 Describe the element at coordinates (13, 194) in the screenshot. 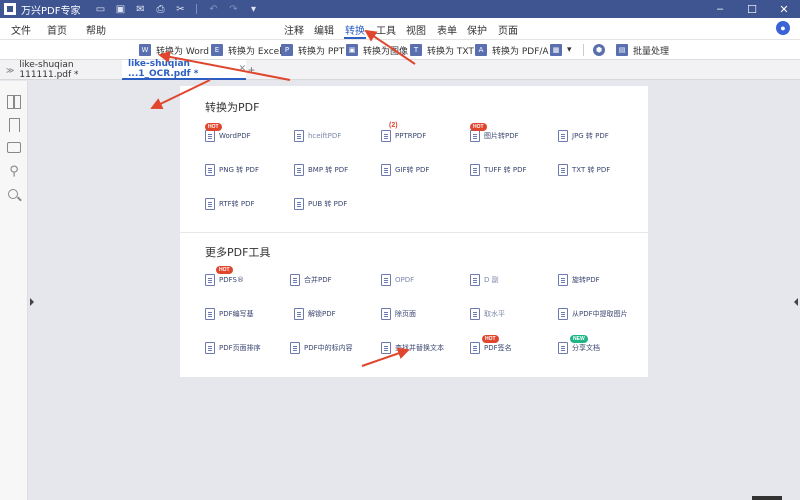

I see `search-icon` at that location.